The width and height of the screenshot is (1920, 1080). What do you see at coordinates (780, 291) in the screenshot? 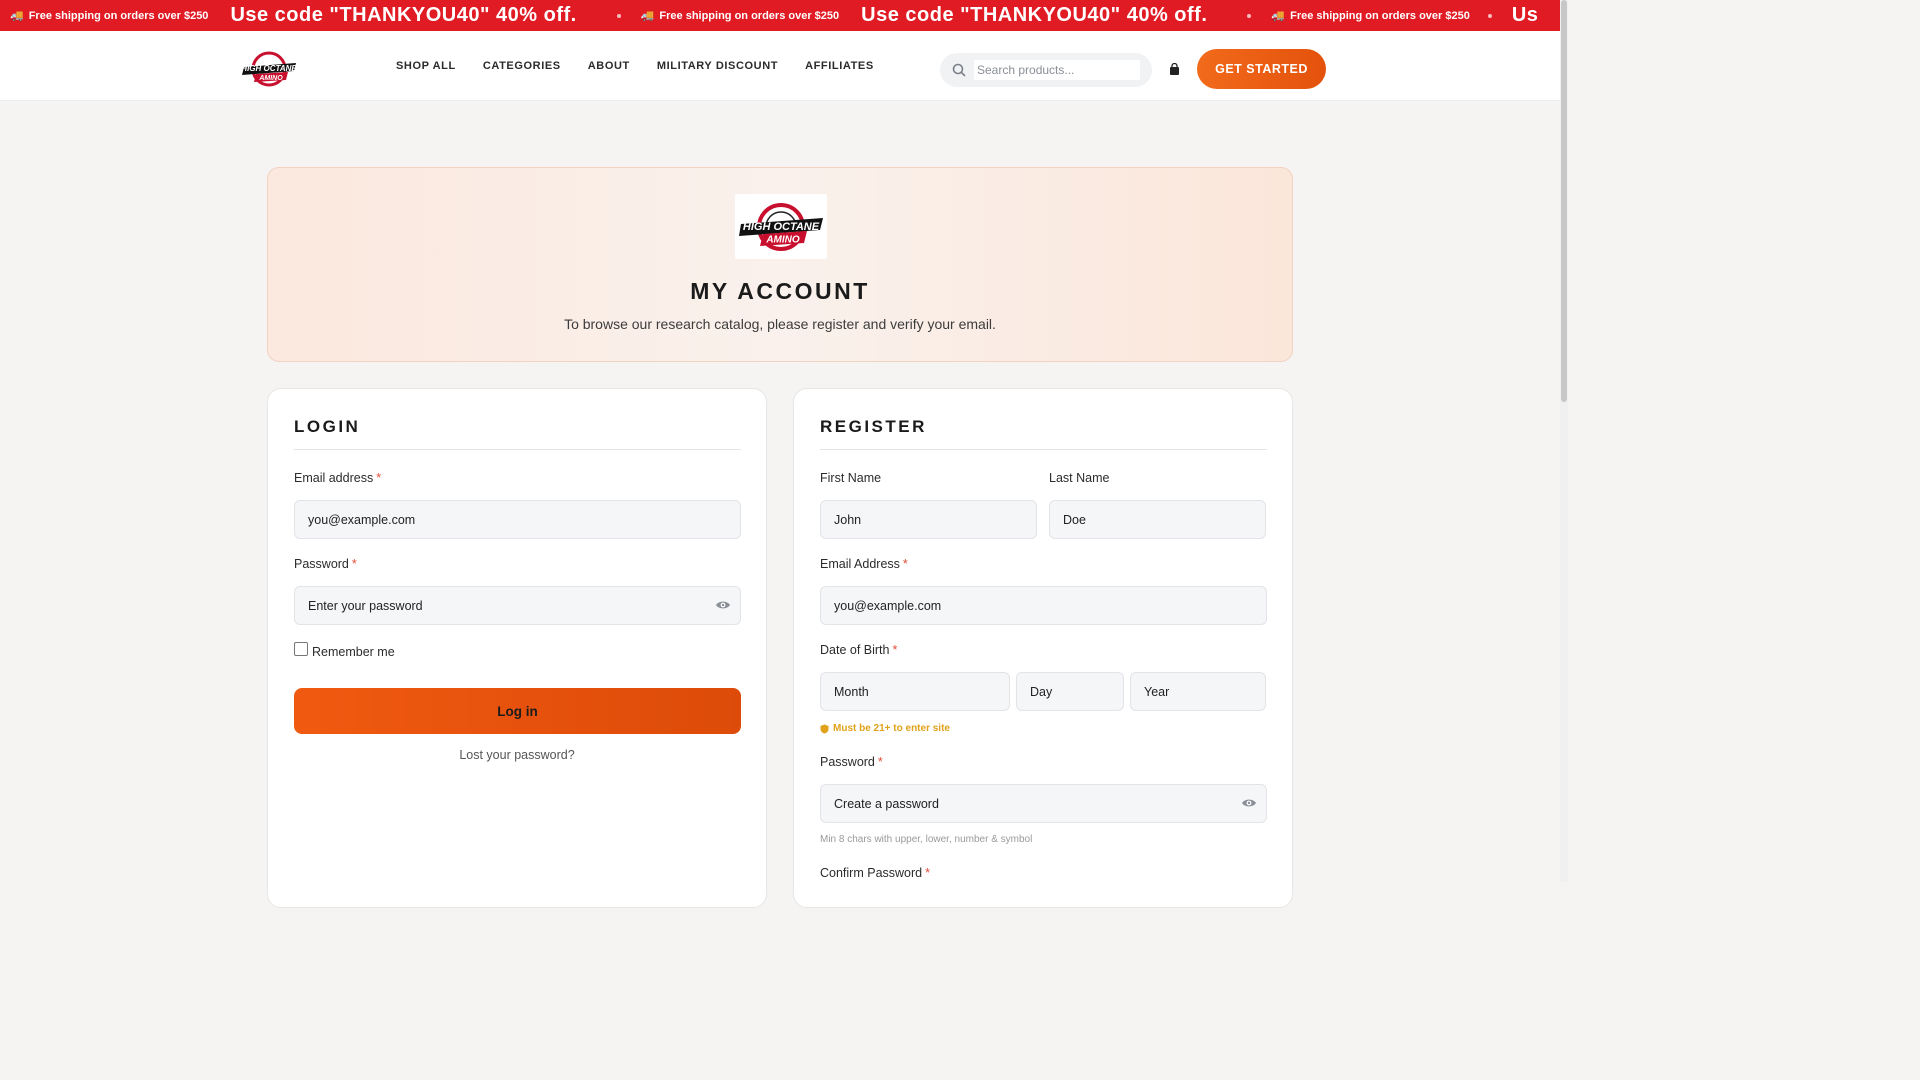
I see `page-title: MY ACCOUNT` at bounding box center [780, 291].